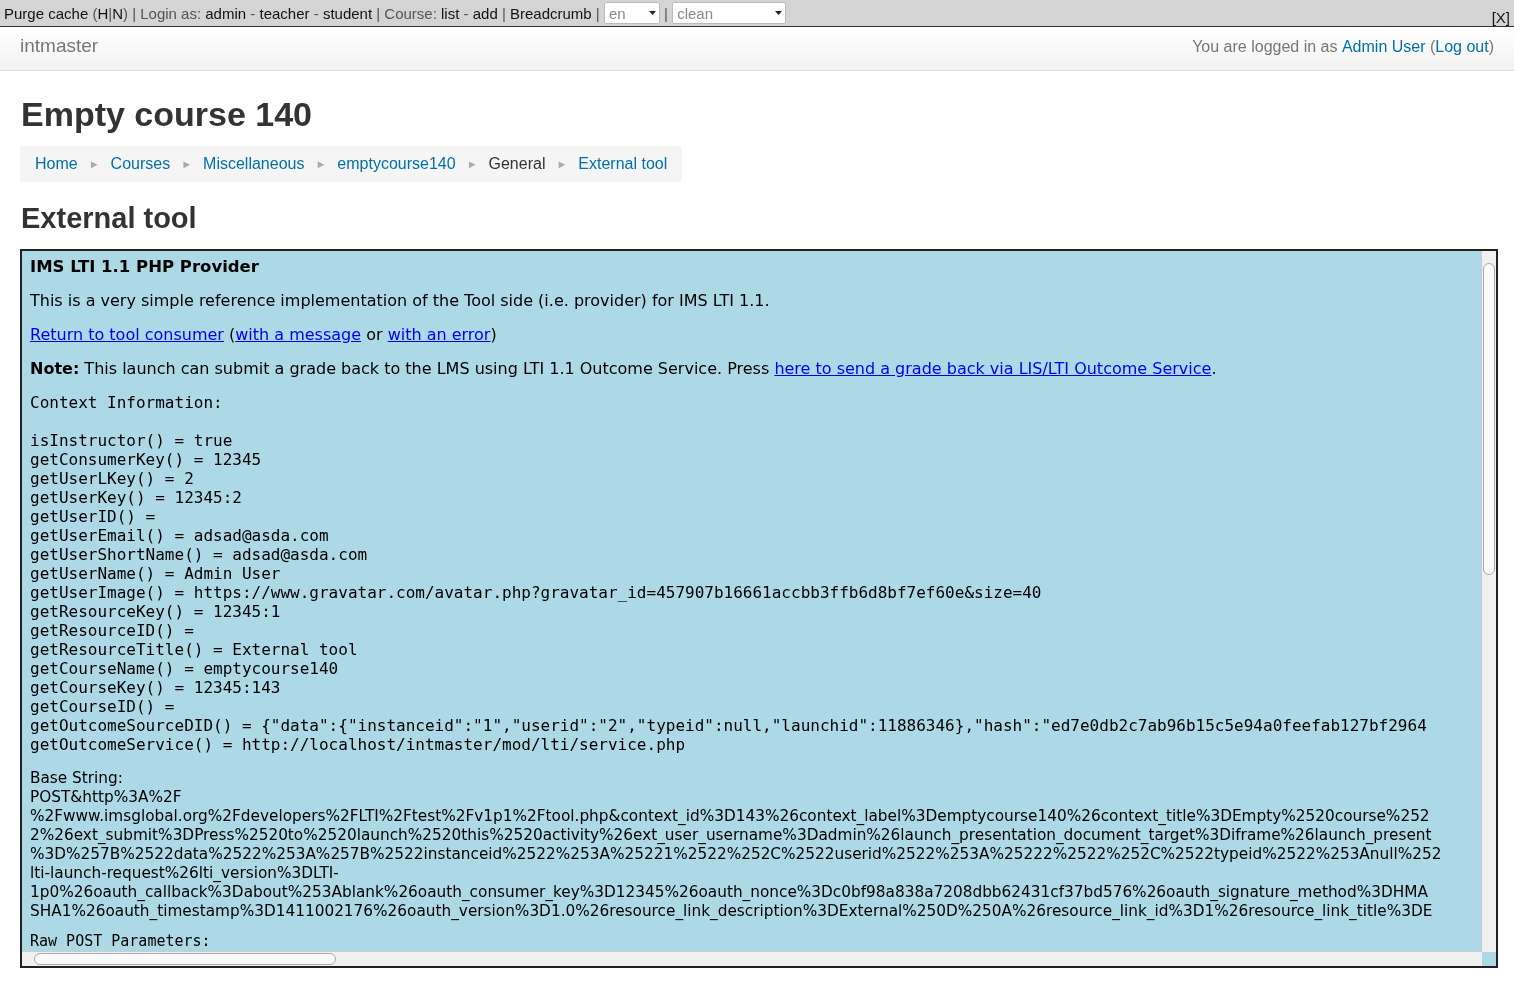 This screenshot has width=1514, height=985. I want to click on paren: ), so click(1491, 46).